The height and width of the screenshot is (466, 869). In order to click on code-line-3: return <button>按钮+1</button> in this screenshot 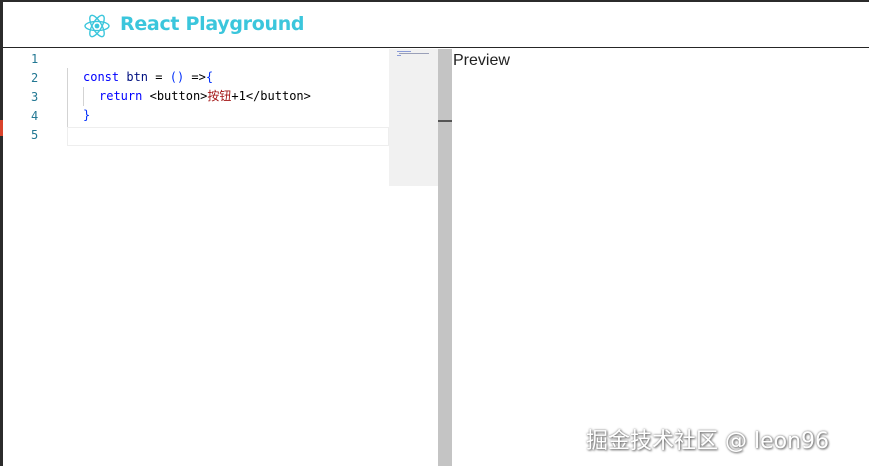, I will do `click(205, 96)`.